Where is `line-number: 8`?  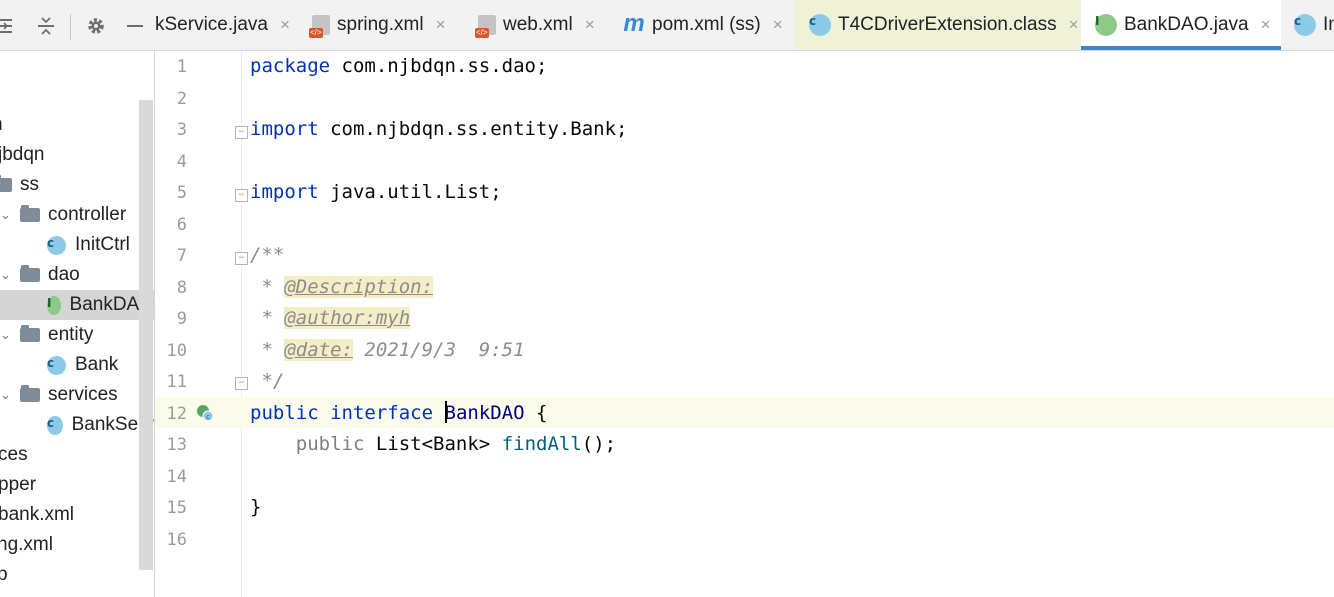 line-number: 8 is located at coordinates (181, 288).